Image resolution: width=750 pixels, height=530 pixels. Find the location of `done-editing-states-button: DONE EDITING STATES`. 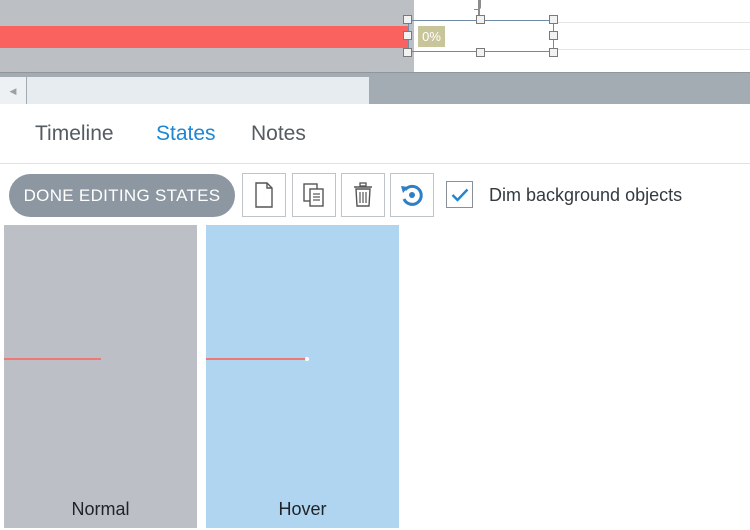

done-editing-states-button: DONE EDITING STATES is located at coordinates (122, 195).